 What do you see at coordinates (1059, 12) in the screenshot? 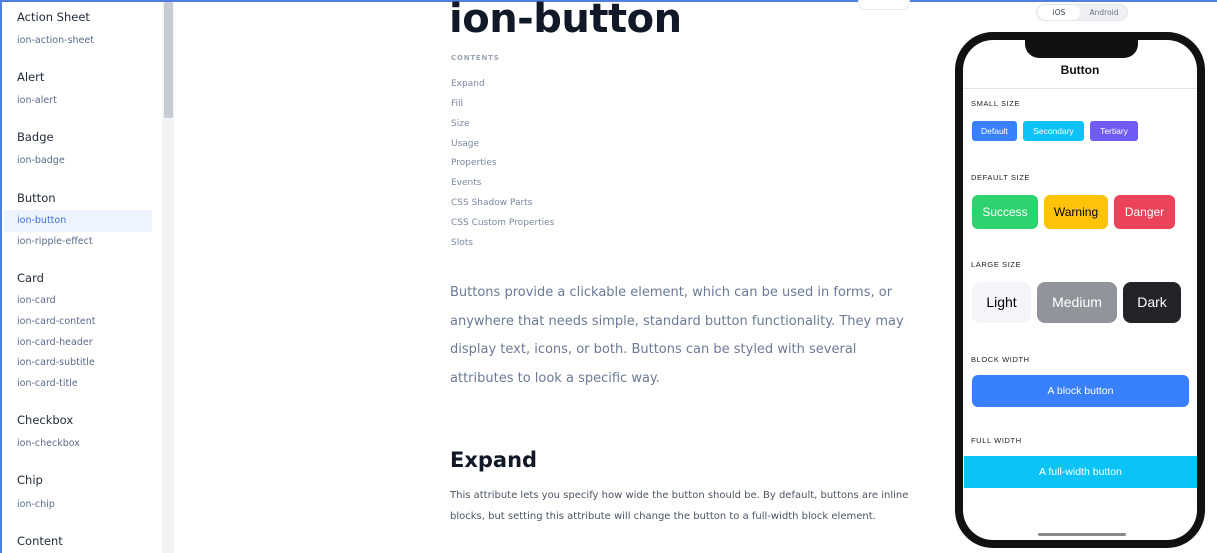
I see `platform-option-ios: iOS` at bounding box center [1059, 12].